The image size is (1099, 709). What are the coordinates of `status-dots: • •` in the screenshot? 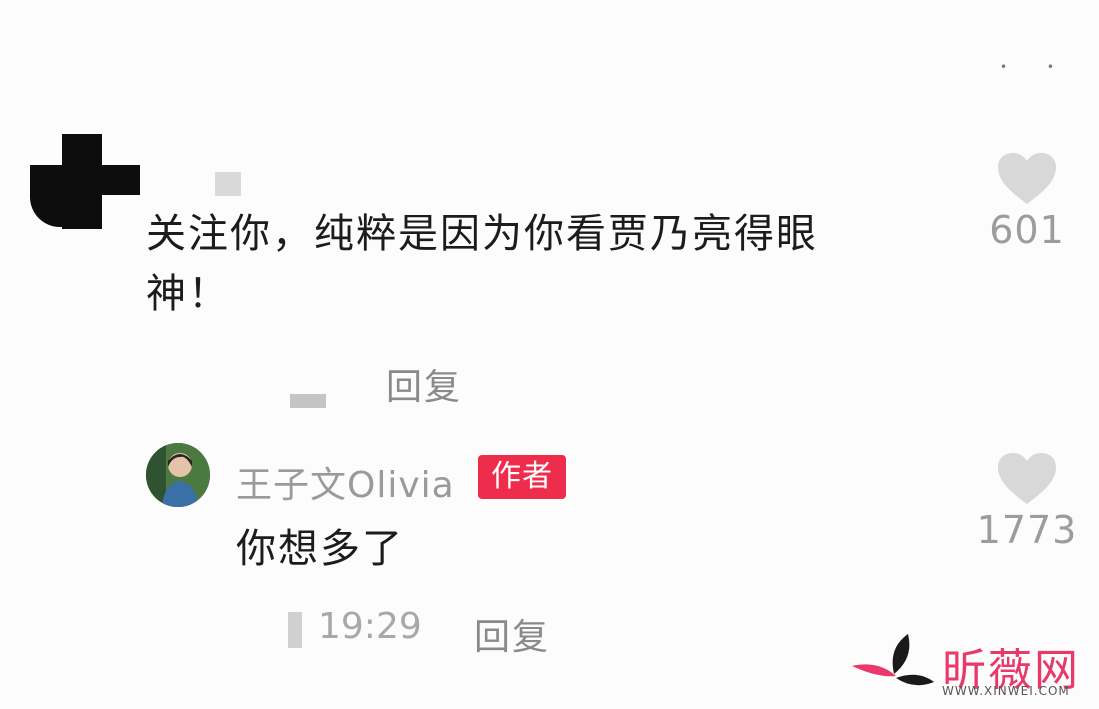 It's located at (1036, 67).